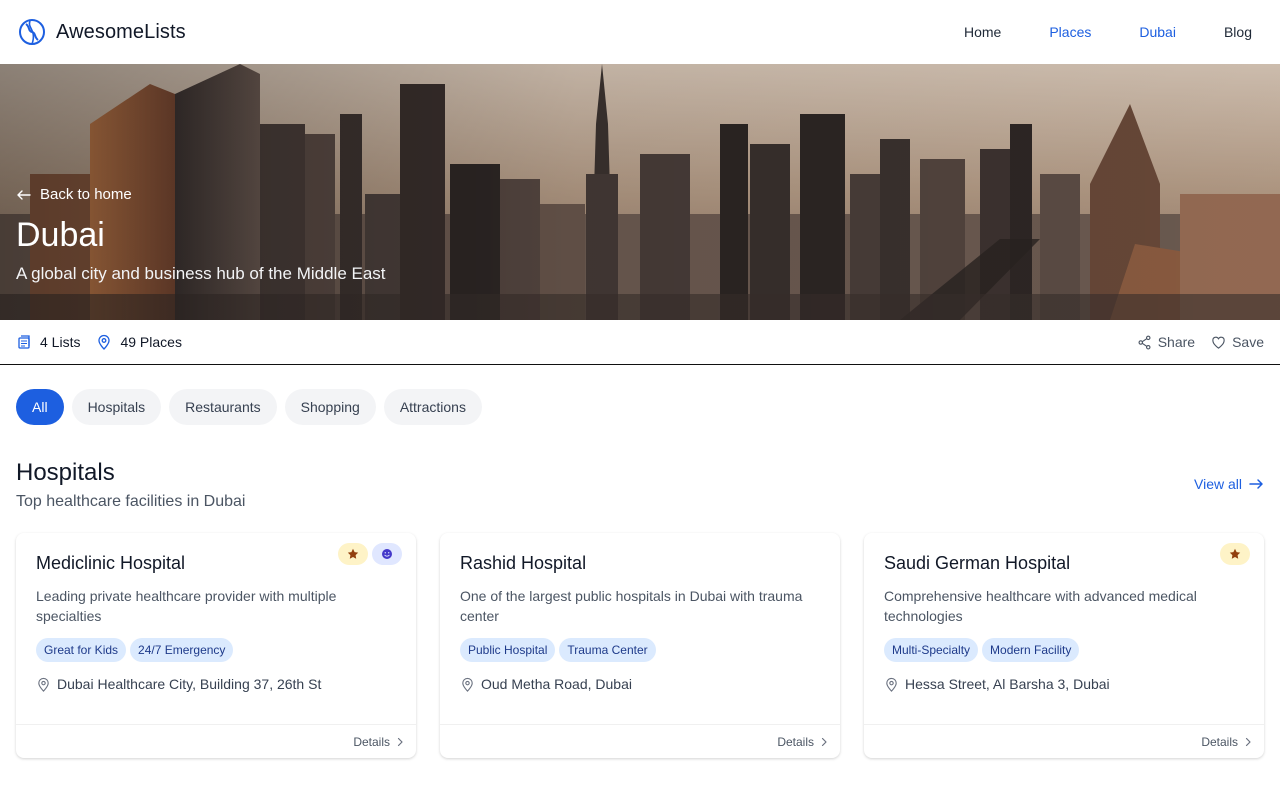 This screenshot has height=800, width=1280. What do you see at coordinates (1238, 32) in the screenshot?
I see `nav-blog: Blog` at bounding box center [1238, 32].